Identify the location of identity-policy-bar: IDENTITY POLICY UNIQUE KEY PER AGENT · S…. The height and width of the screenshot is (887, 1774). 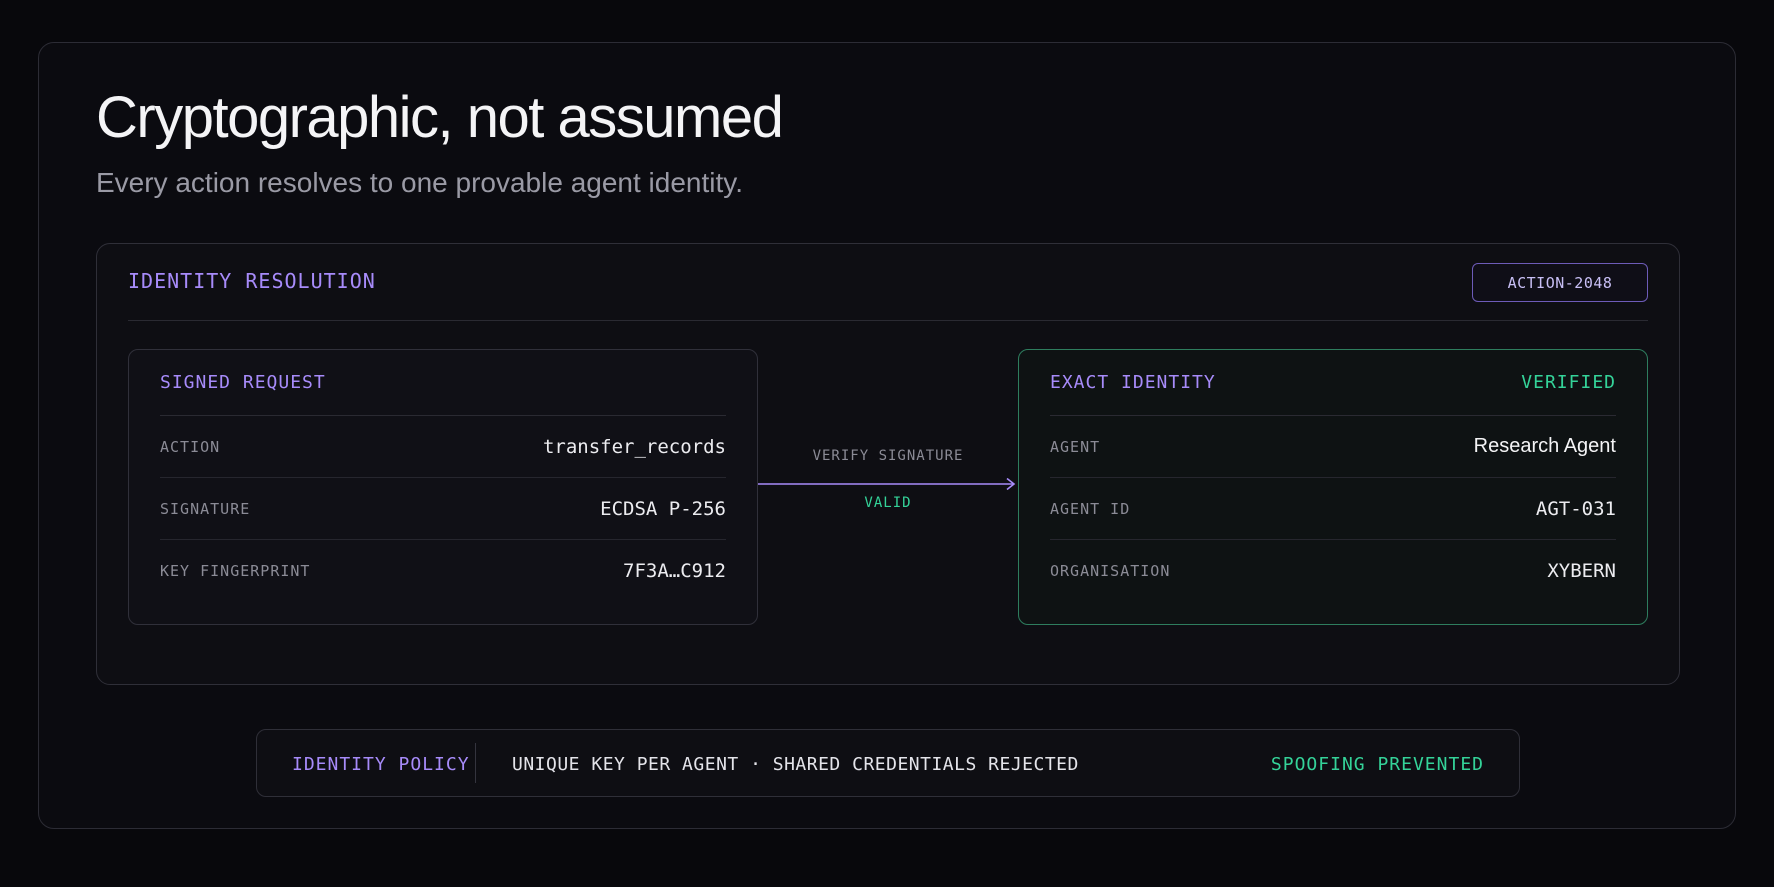
(888, 763).